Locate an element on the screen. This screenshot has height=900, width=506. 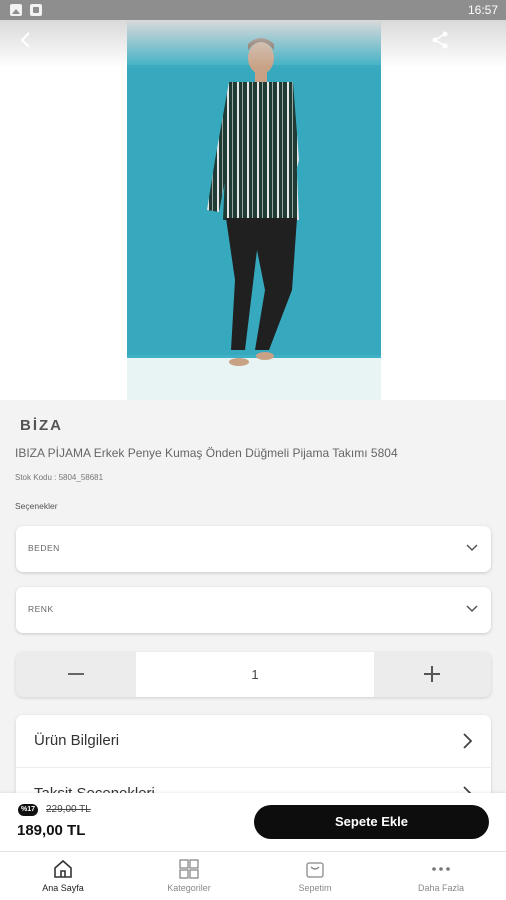
cart-icon is located at coordinates (315, 869).